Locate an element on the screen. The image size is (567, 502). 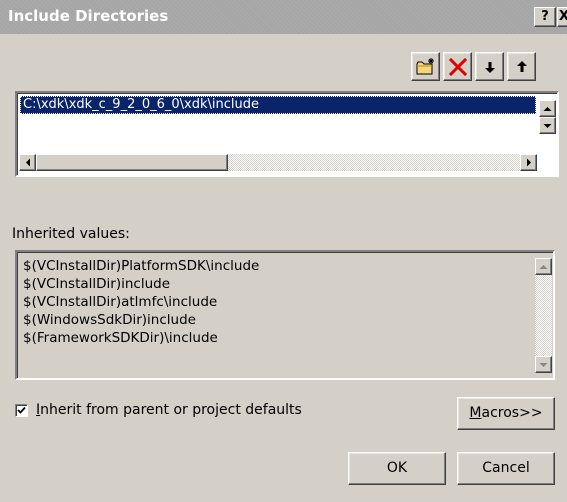
new-line-button is located at coordinates (425, 66).